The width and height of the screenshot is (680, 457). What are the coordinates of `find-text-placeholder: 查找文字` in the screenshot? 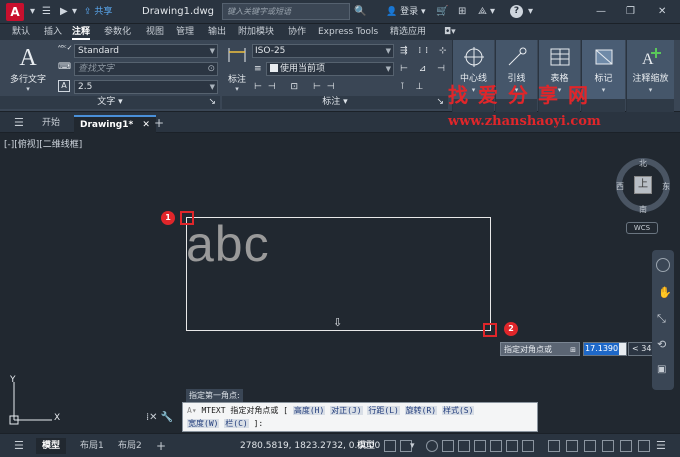 It's located at (96, 69).